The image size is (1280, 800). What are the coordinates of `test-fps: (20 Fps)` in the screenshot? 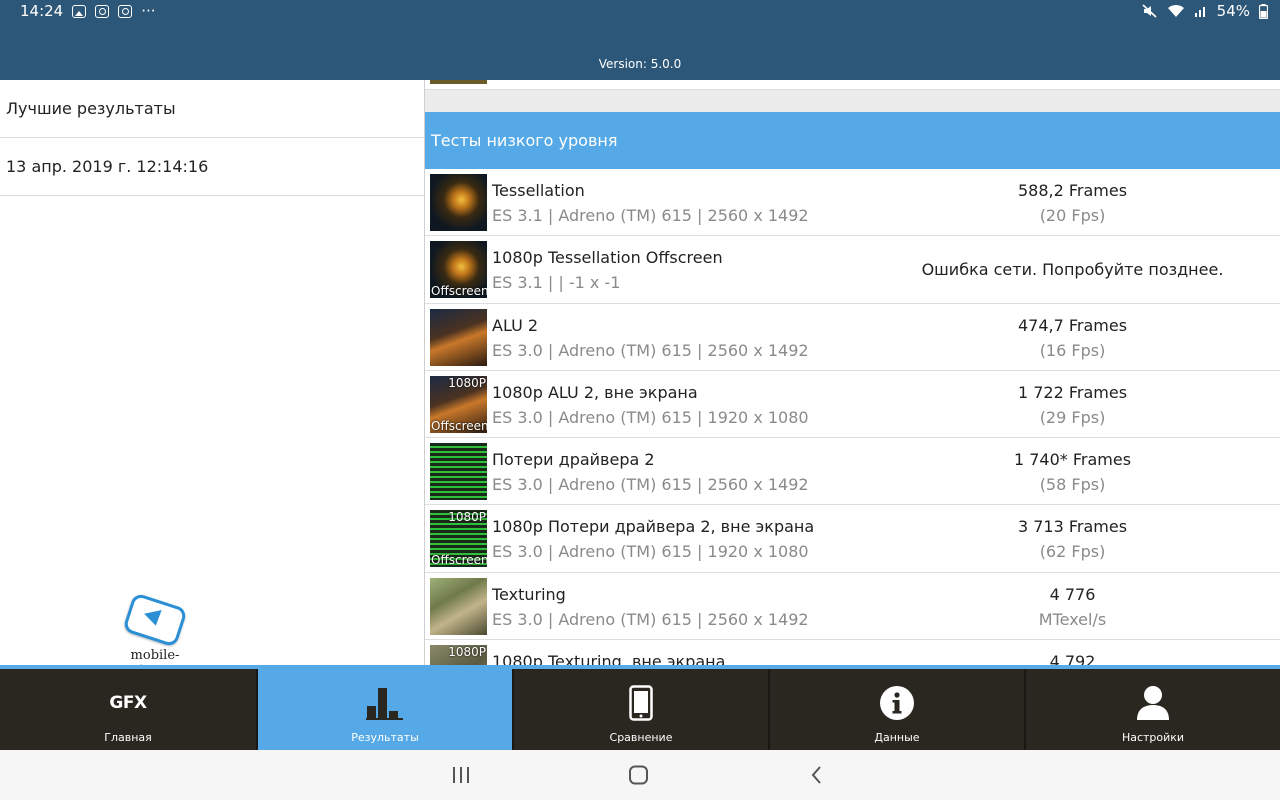 It's located at (1072, 215).